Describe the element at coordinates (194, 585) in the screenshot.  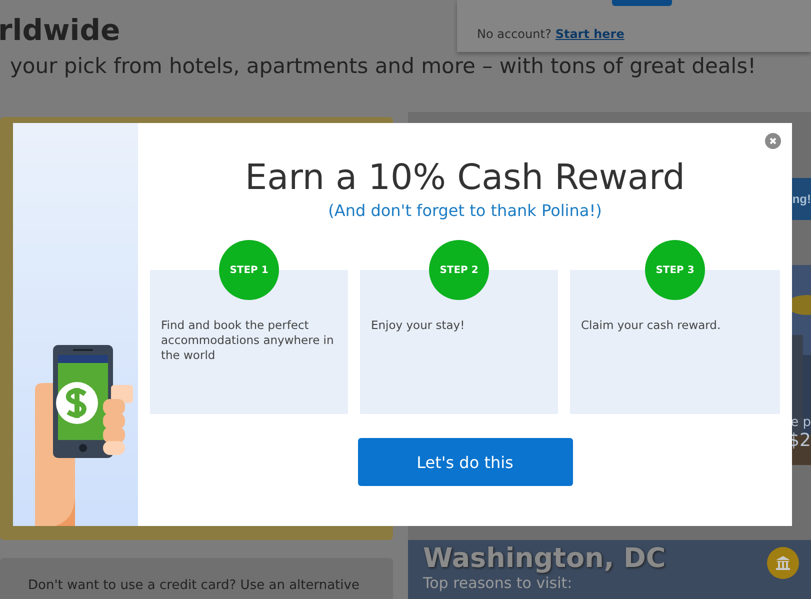
I see `payment-note: Don't want to use a credit card? Use an alternative` at that location.